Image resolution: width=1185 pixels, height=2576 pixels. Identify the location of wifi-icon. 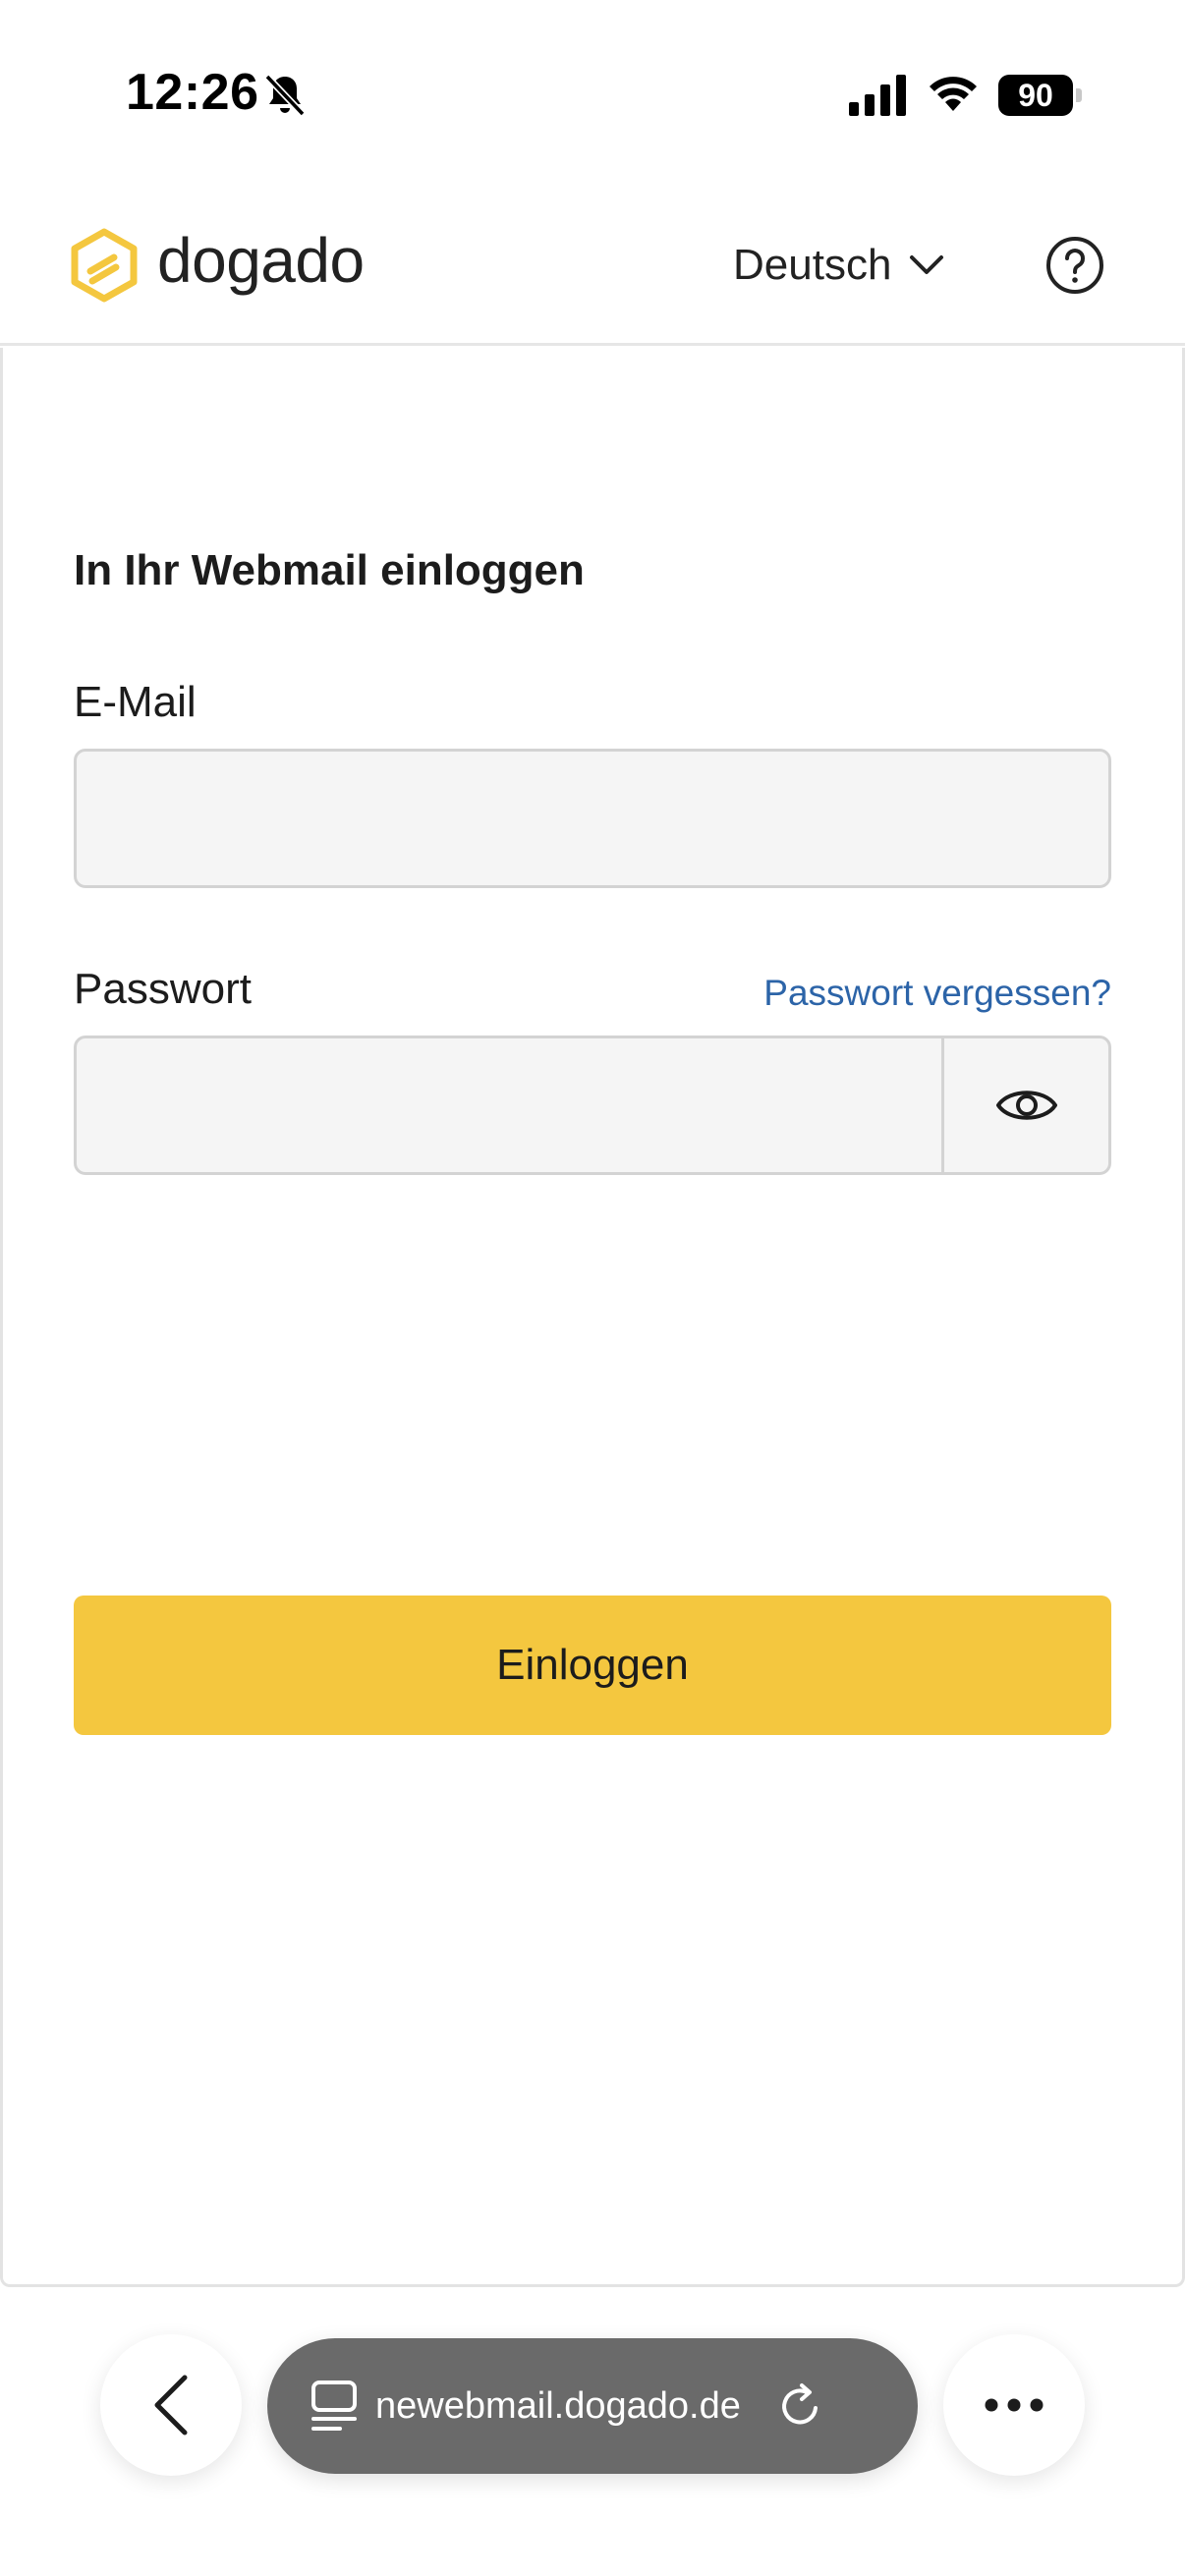
(954, 94).